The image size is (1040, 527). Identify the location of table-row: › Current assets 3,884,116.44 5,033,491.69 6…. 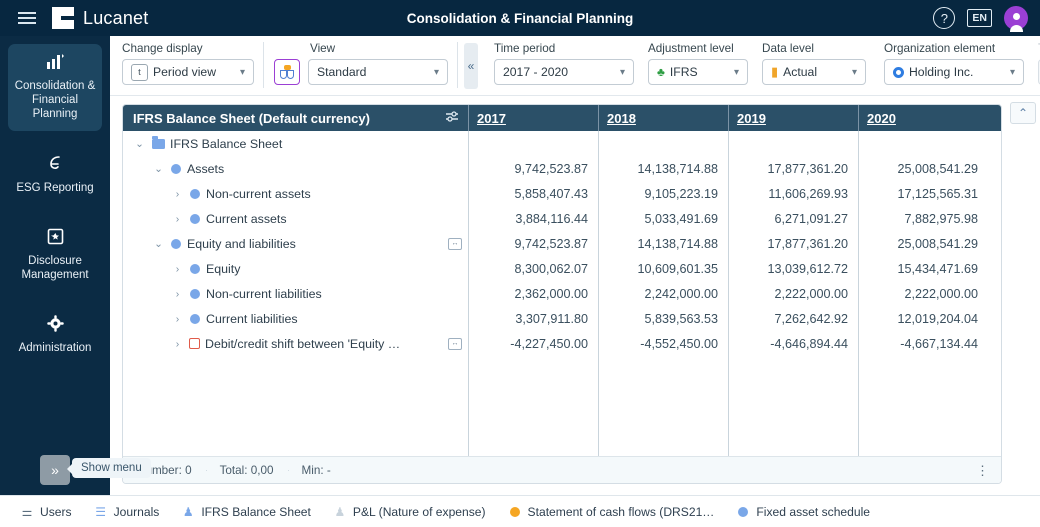
(562, 218).